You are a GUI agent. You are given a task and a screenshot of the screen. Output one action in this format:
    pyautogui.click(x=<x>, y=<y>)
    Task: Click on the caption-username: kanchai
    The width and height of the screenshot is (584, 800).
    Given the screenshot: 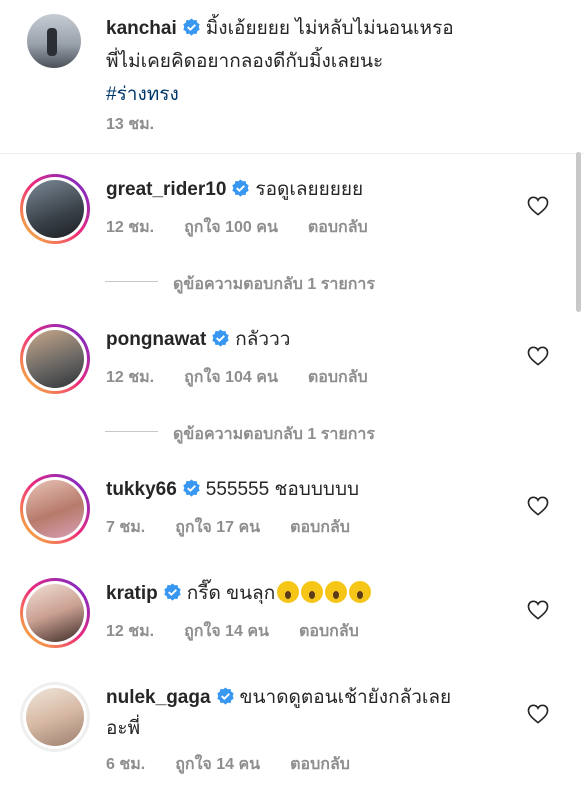 What is the action you would take?
    pyautogui.click(x=141, y=28)
    